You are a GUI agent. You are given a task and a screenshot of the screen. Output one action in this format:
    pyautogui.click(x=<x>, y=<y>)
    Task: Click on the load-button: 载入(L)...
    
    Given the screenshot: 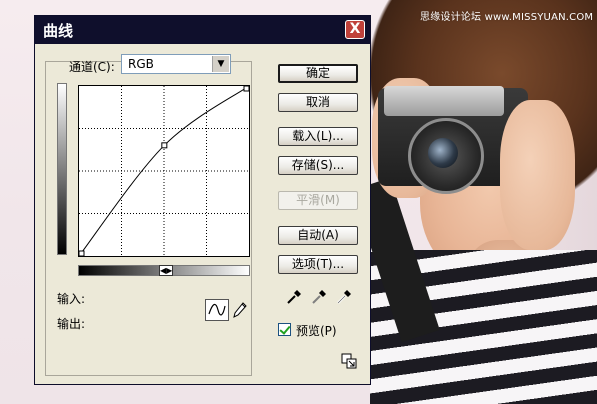 What is the action you would take?
    pyautogui.click(x=318, y=136)
    